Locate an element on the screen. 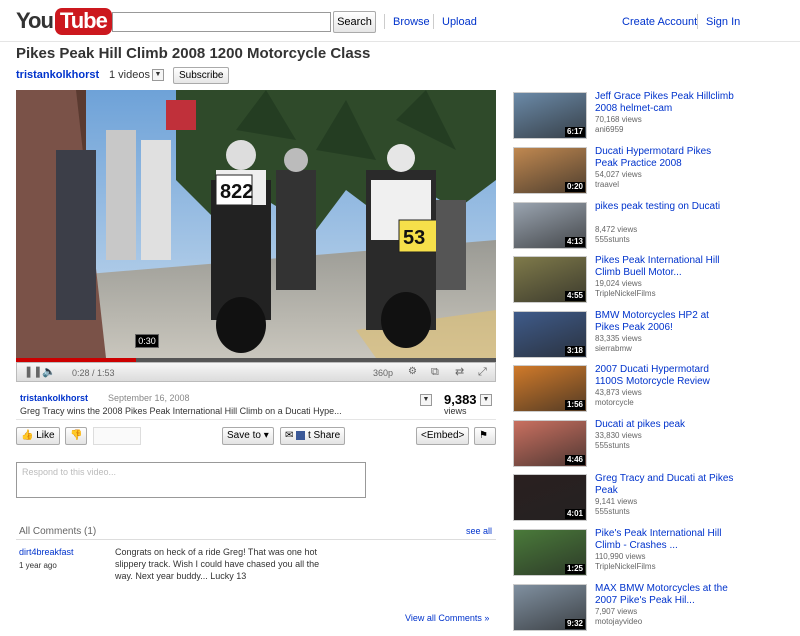 The image size is (800, 636). related-video-title: Greg Tracy and Ducati at Pikes Peak is located at coordinates (665, 485).